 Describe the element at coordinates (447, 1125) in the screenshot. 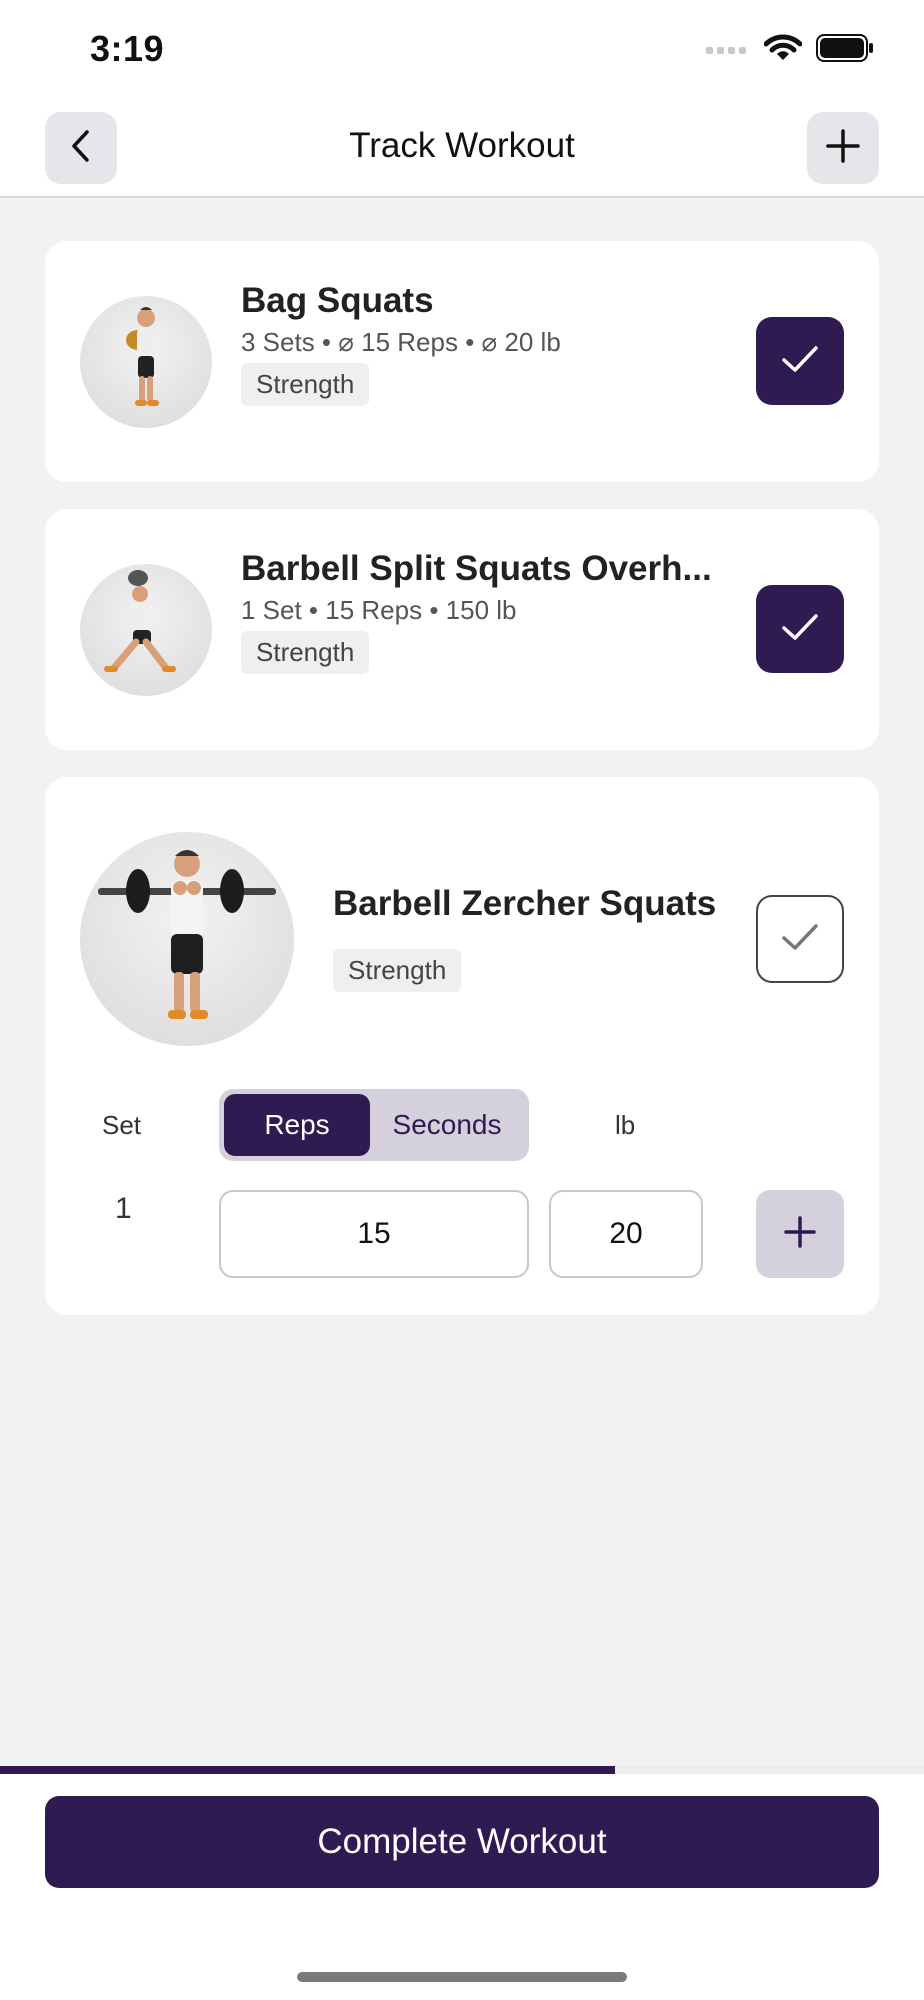

I see `seconds-toggle-option: Seconds` at that location.